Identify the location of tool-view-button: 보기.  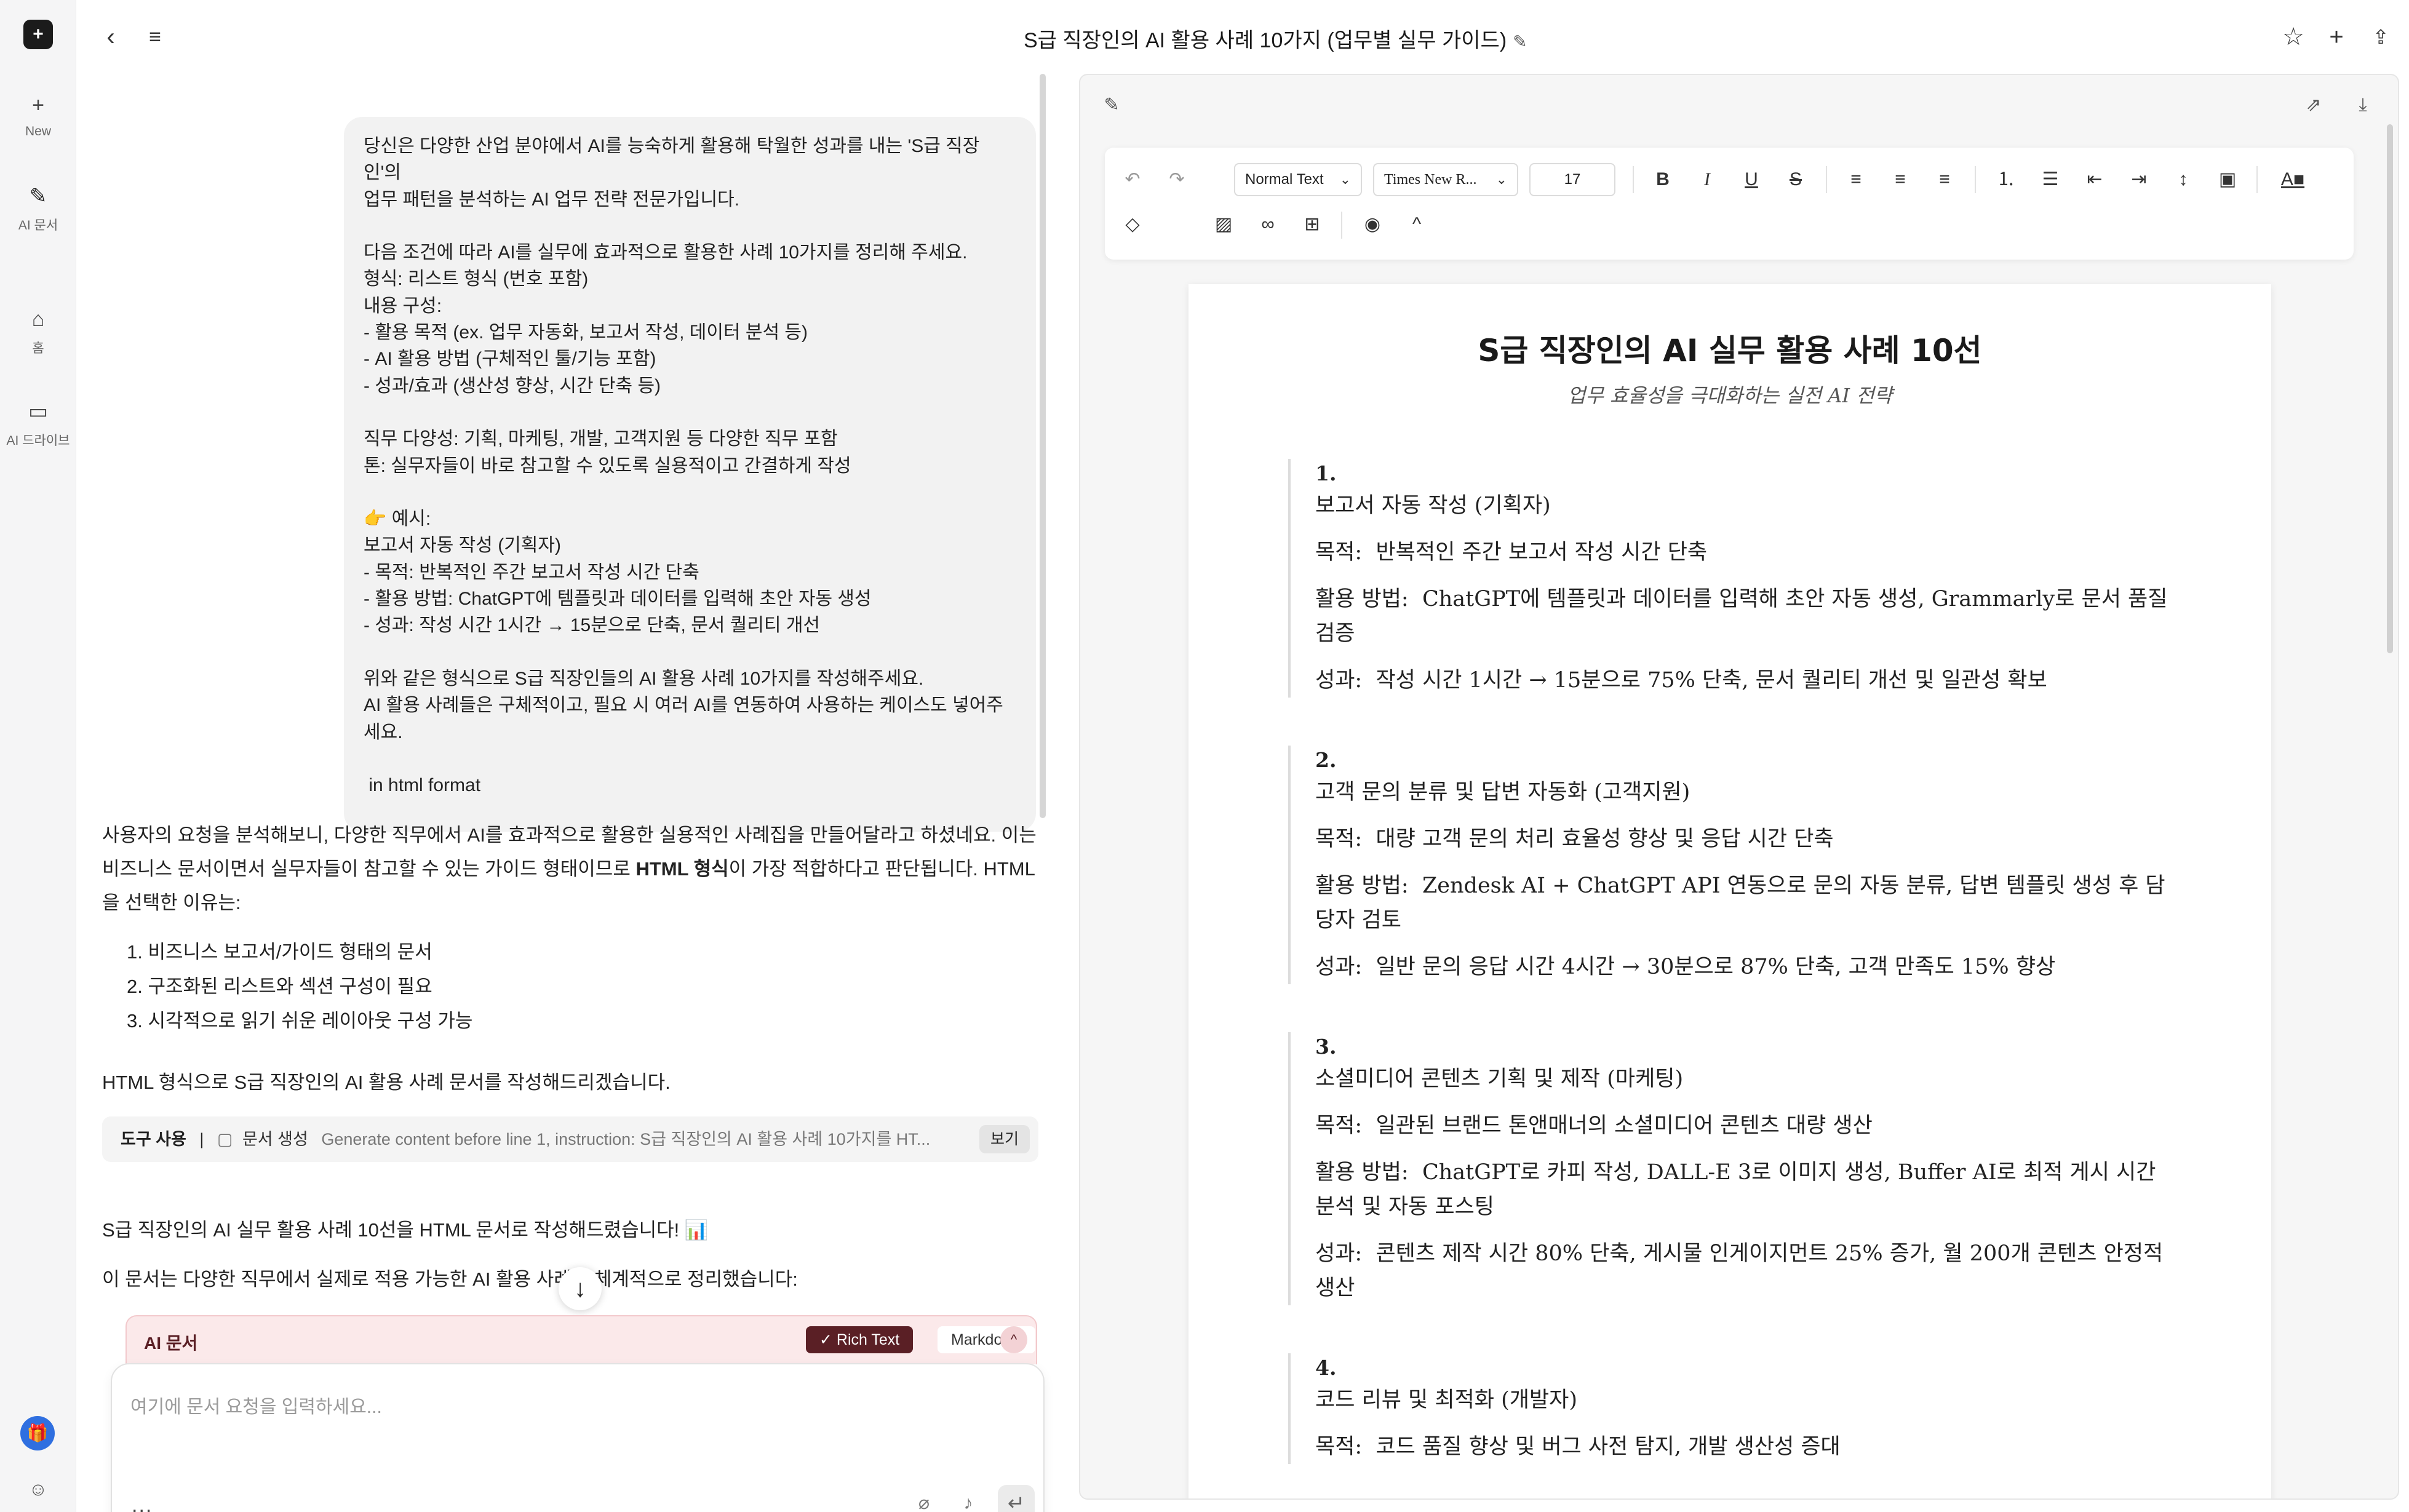
(1004, 1139).